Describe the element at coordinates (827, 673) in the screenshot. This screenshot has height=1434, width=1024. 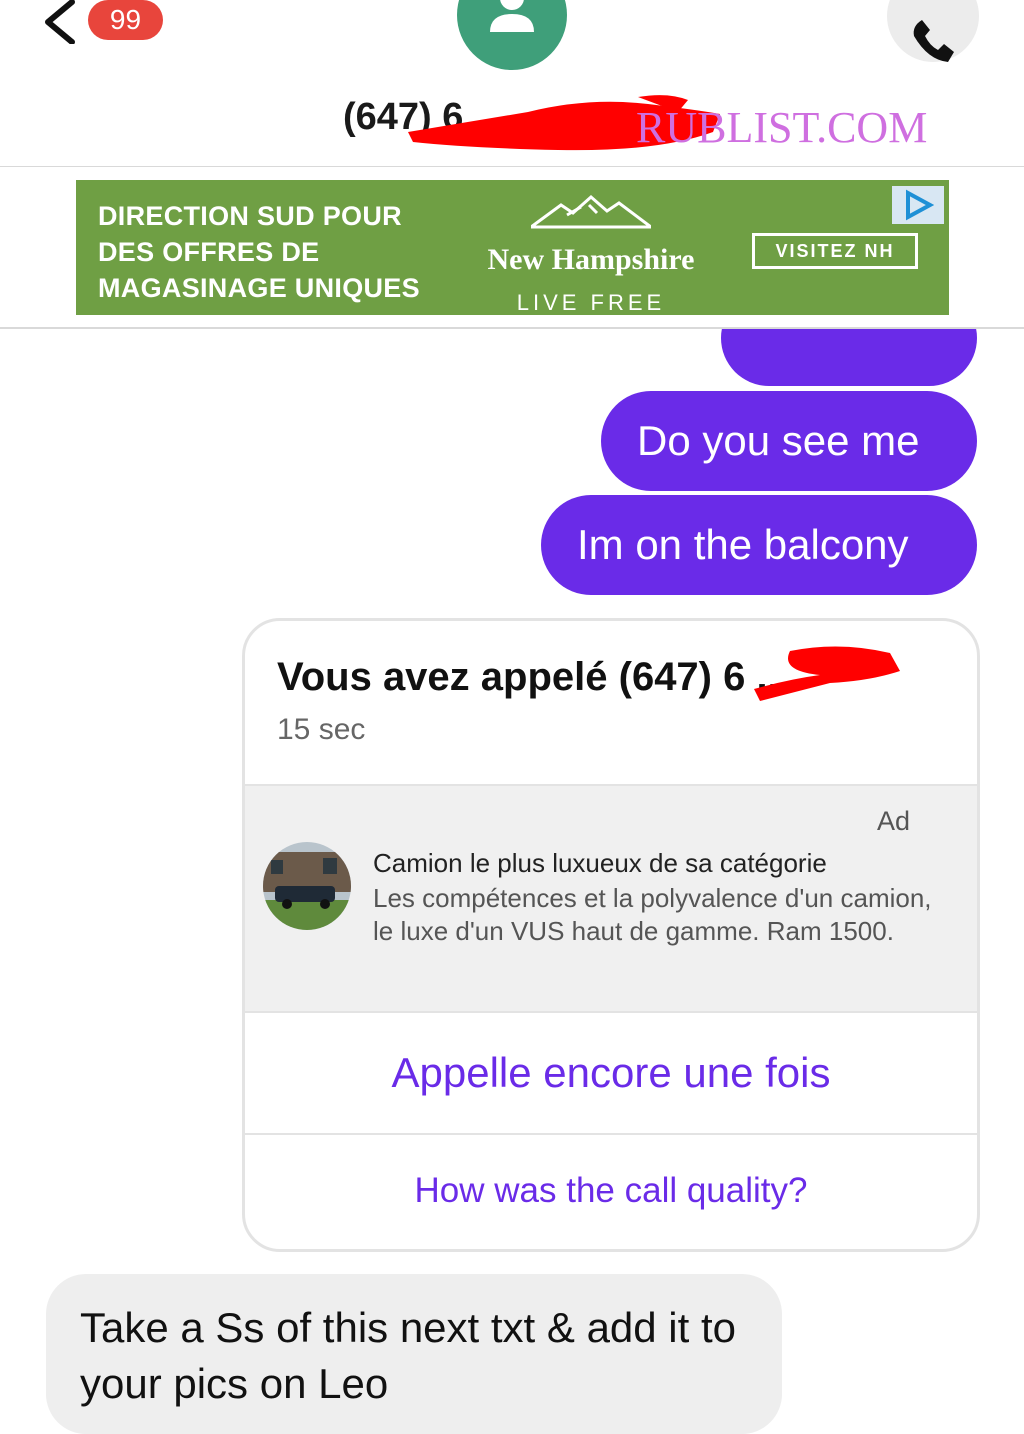
I see `redaction-mark` at that location.